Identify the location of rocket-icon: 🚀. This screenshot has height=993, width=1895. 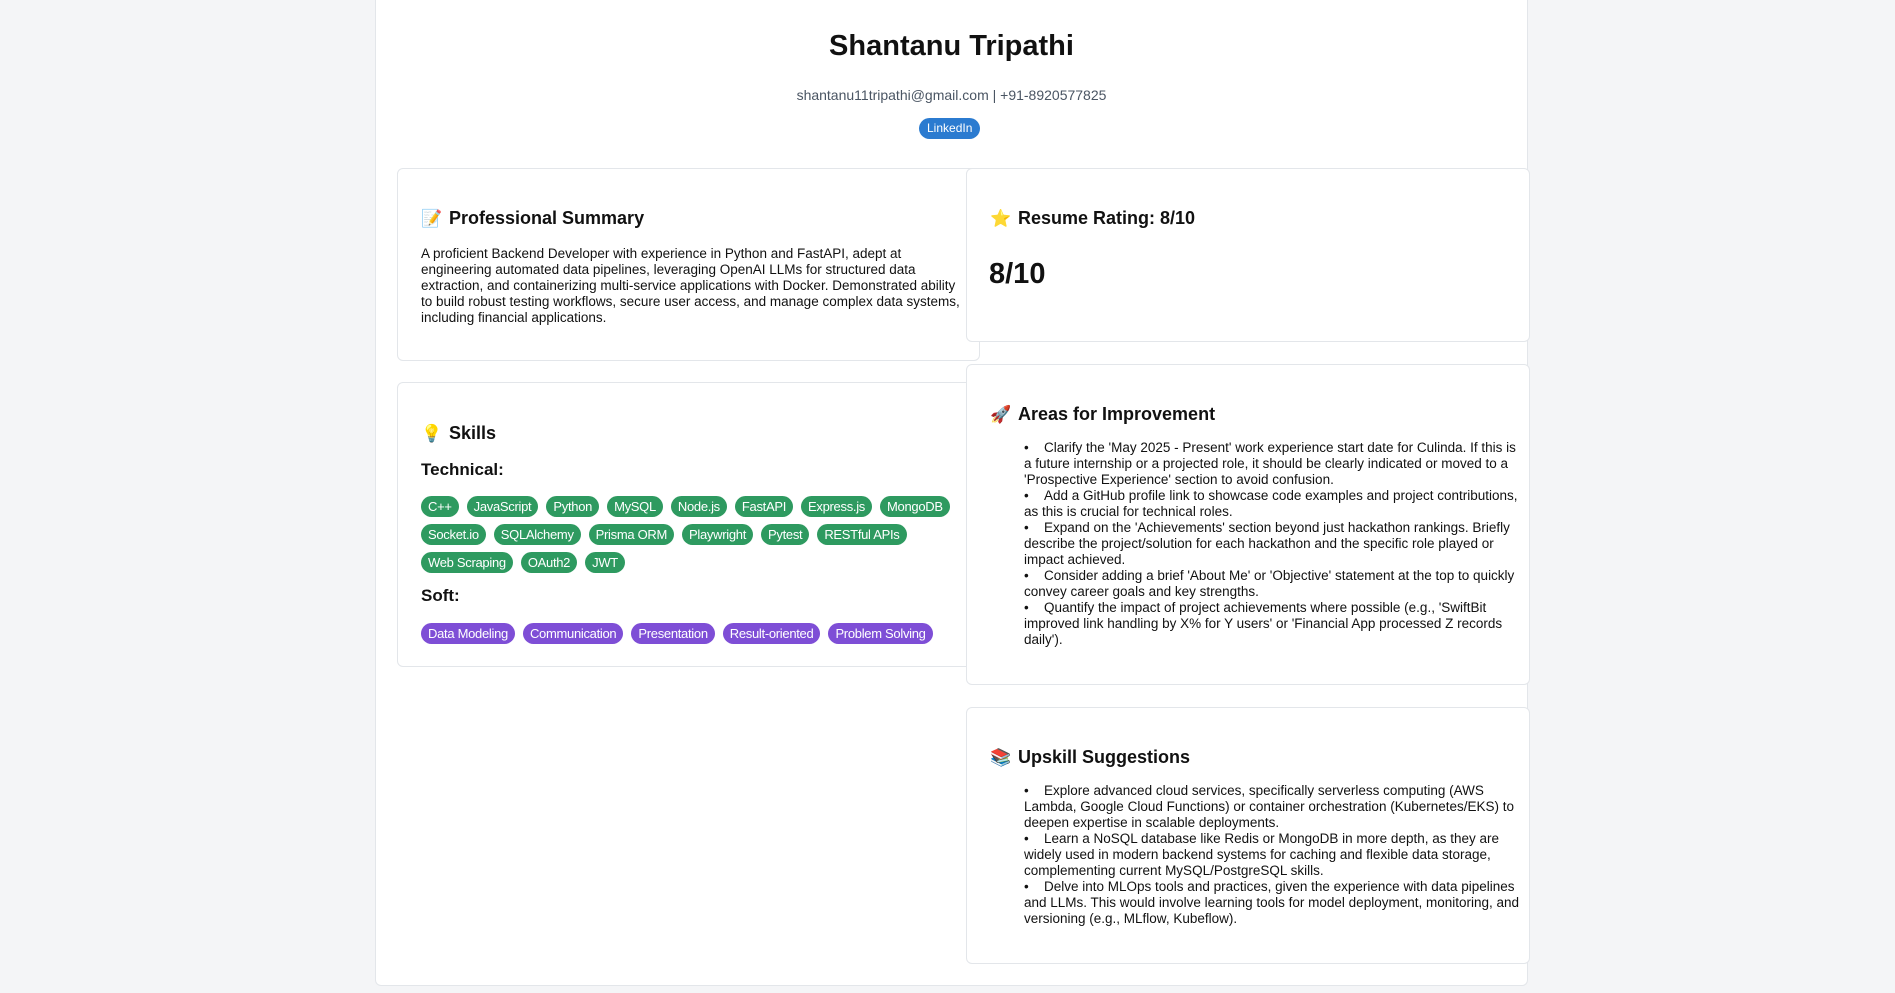
(1001, 414).